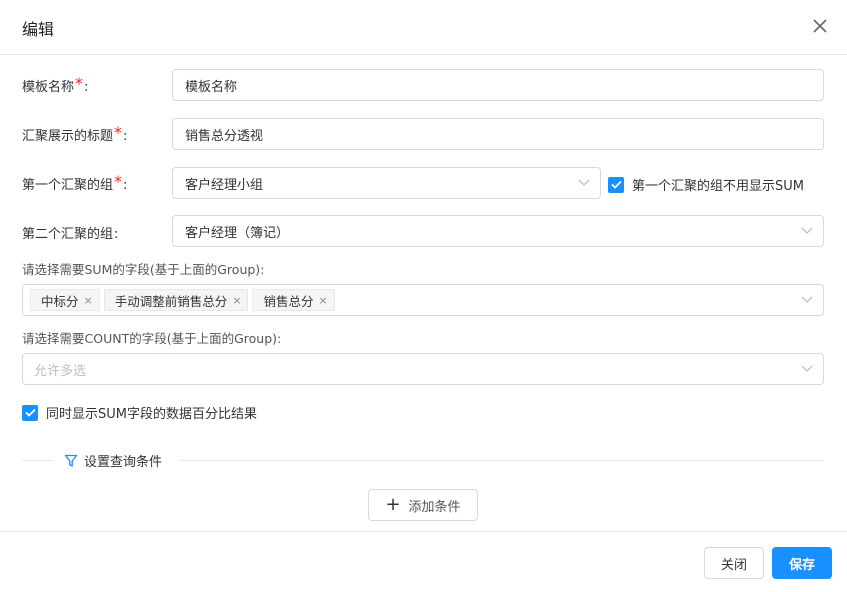 Image resolution: width=847 pixels, height=592 pixels. Describe the element at coordinates (70, 234) in the screenshot. I see `second-group-label: 第二个汇聚的组:` at that location.